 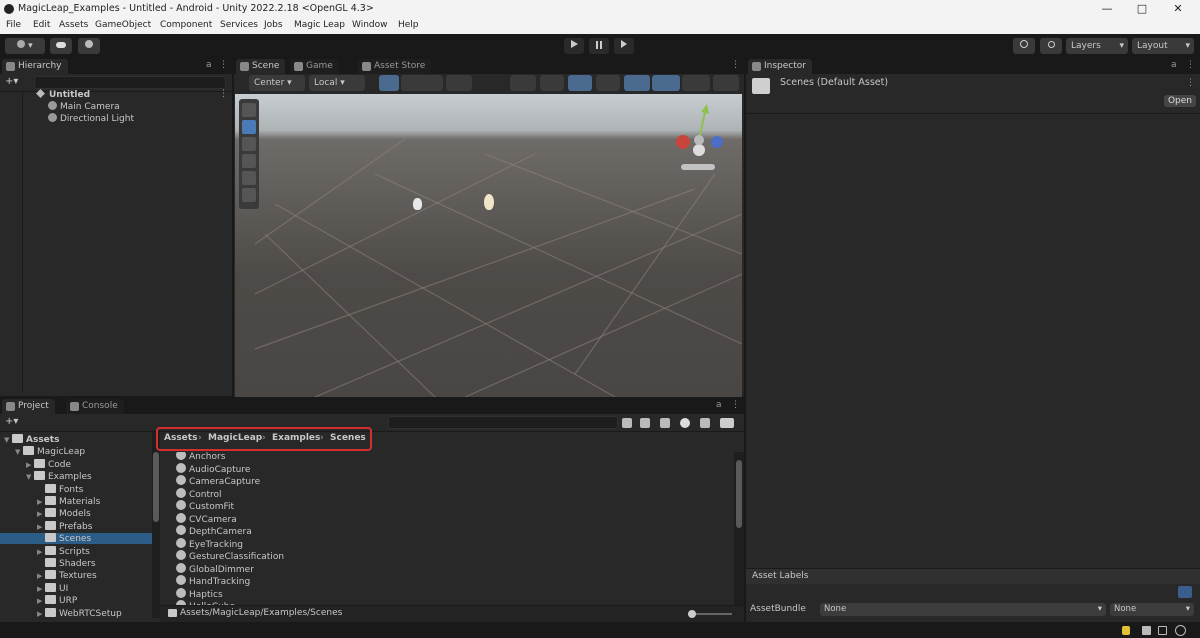 What do you see at coordinates (599, 46) in the screenshot?
I see `pause-button` at bounding box center [599, 46].